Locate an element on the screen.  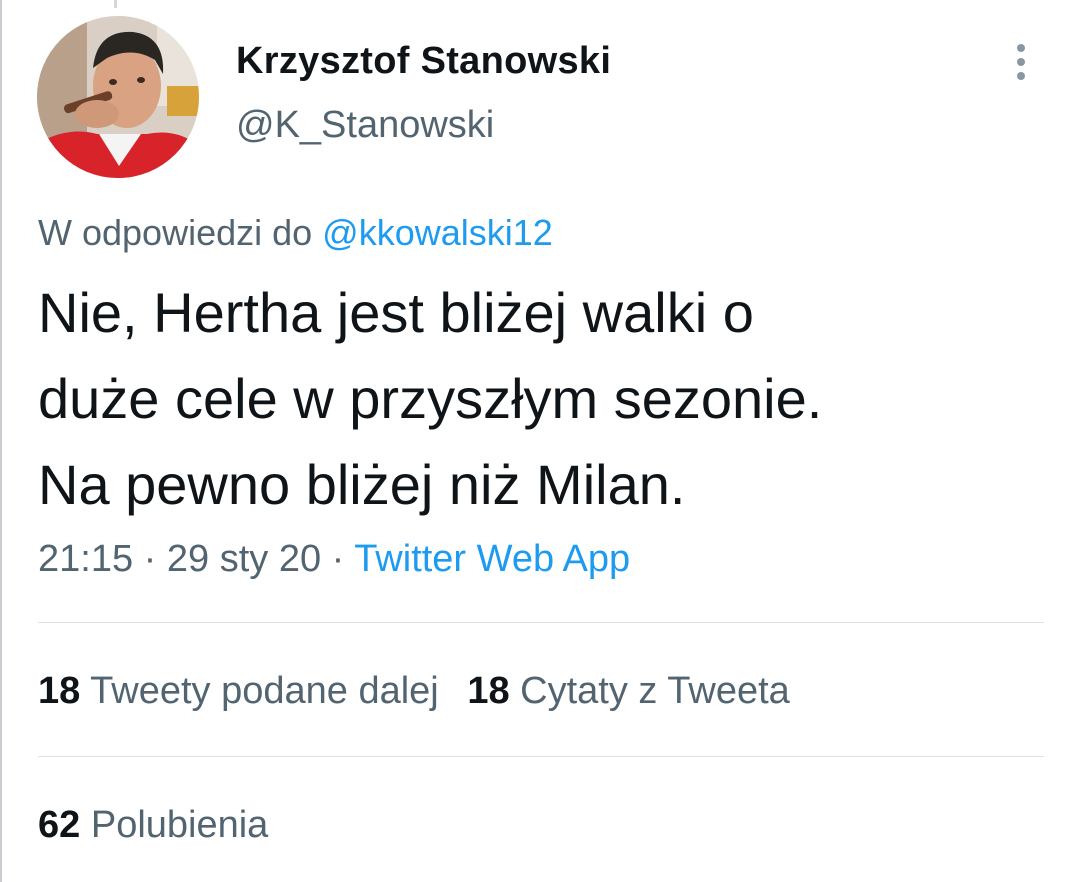
likes-count: 62 is located at coordinates (59, 825).